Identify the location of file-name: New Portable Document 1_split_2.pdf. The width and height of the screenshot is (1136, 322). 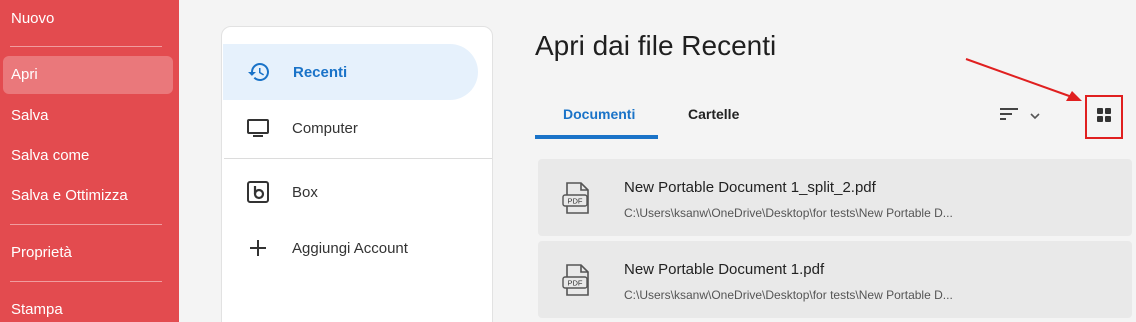
(750, 187).